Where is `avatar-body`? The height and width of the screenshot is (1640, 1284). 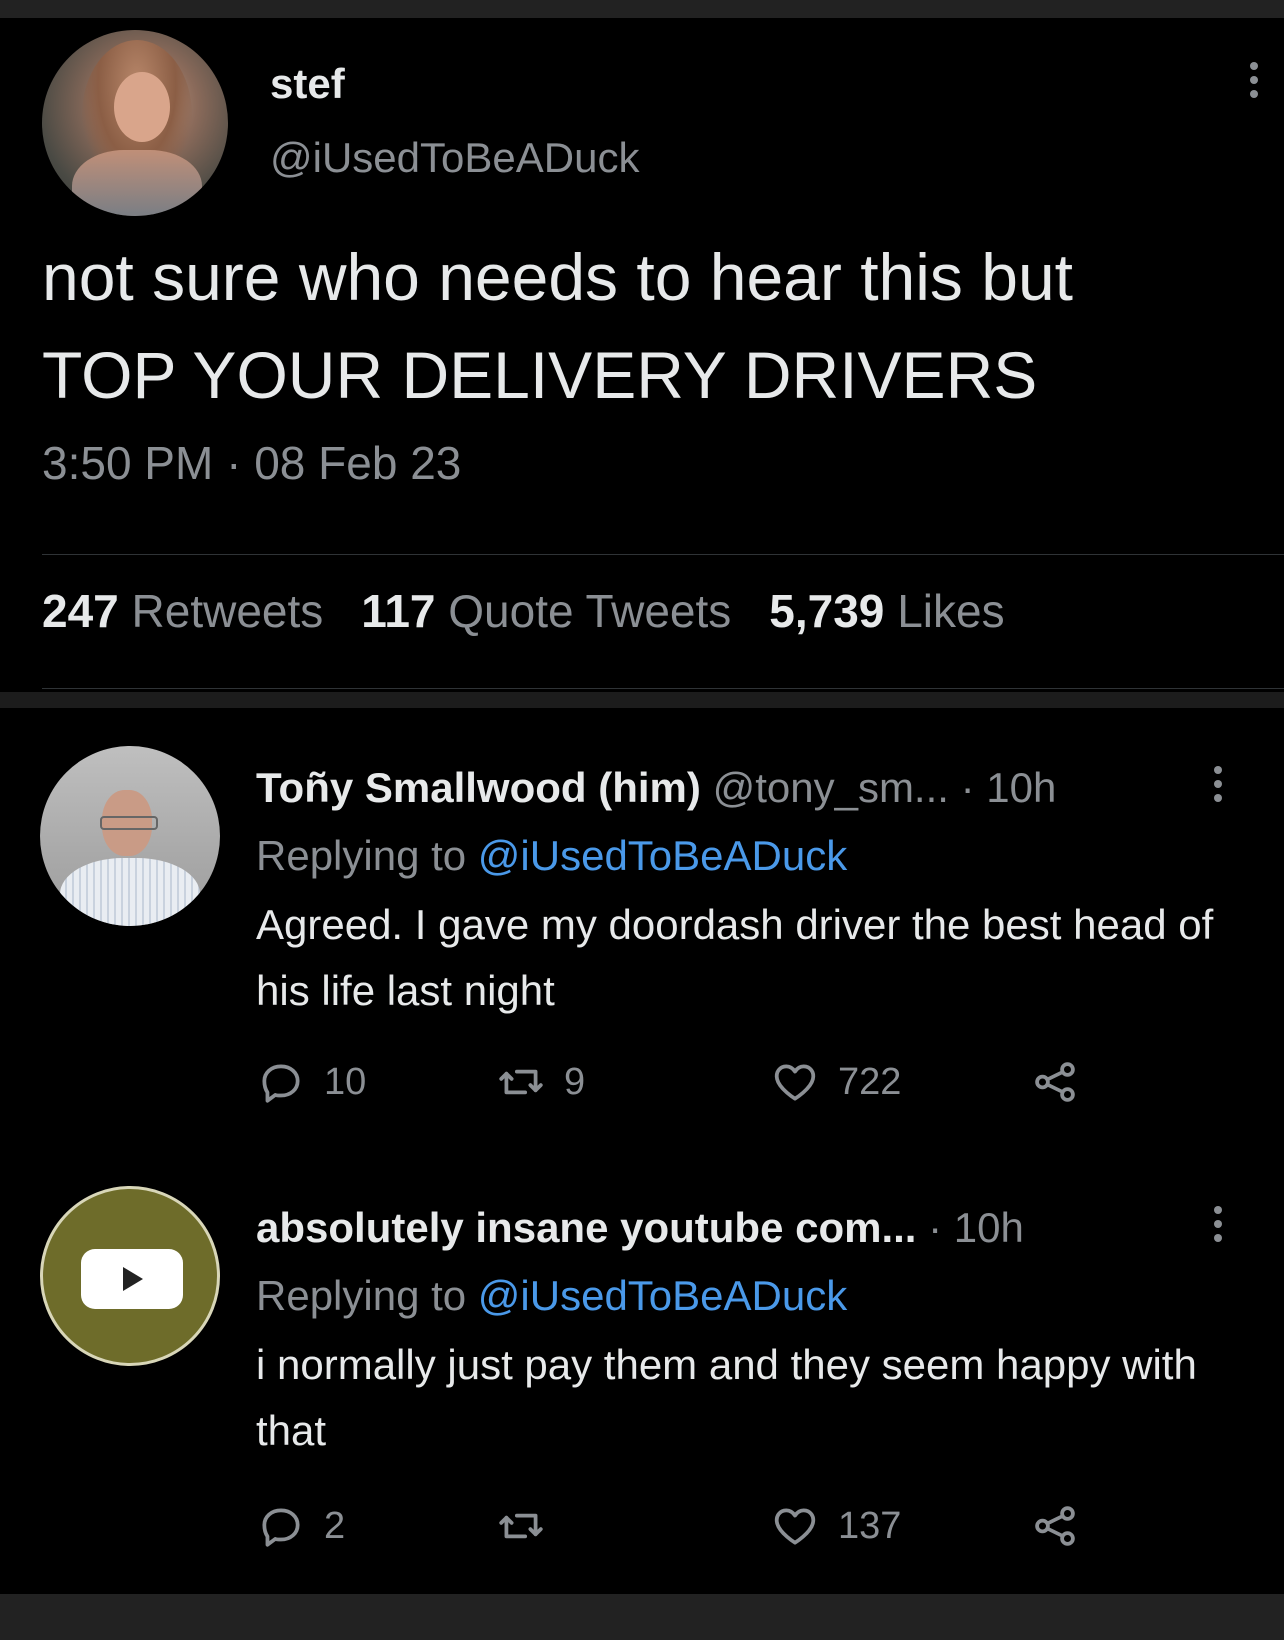 avatar-body is located at coordinates (137, 183).